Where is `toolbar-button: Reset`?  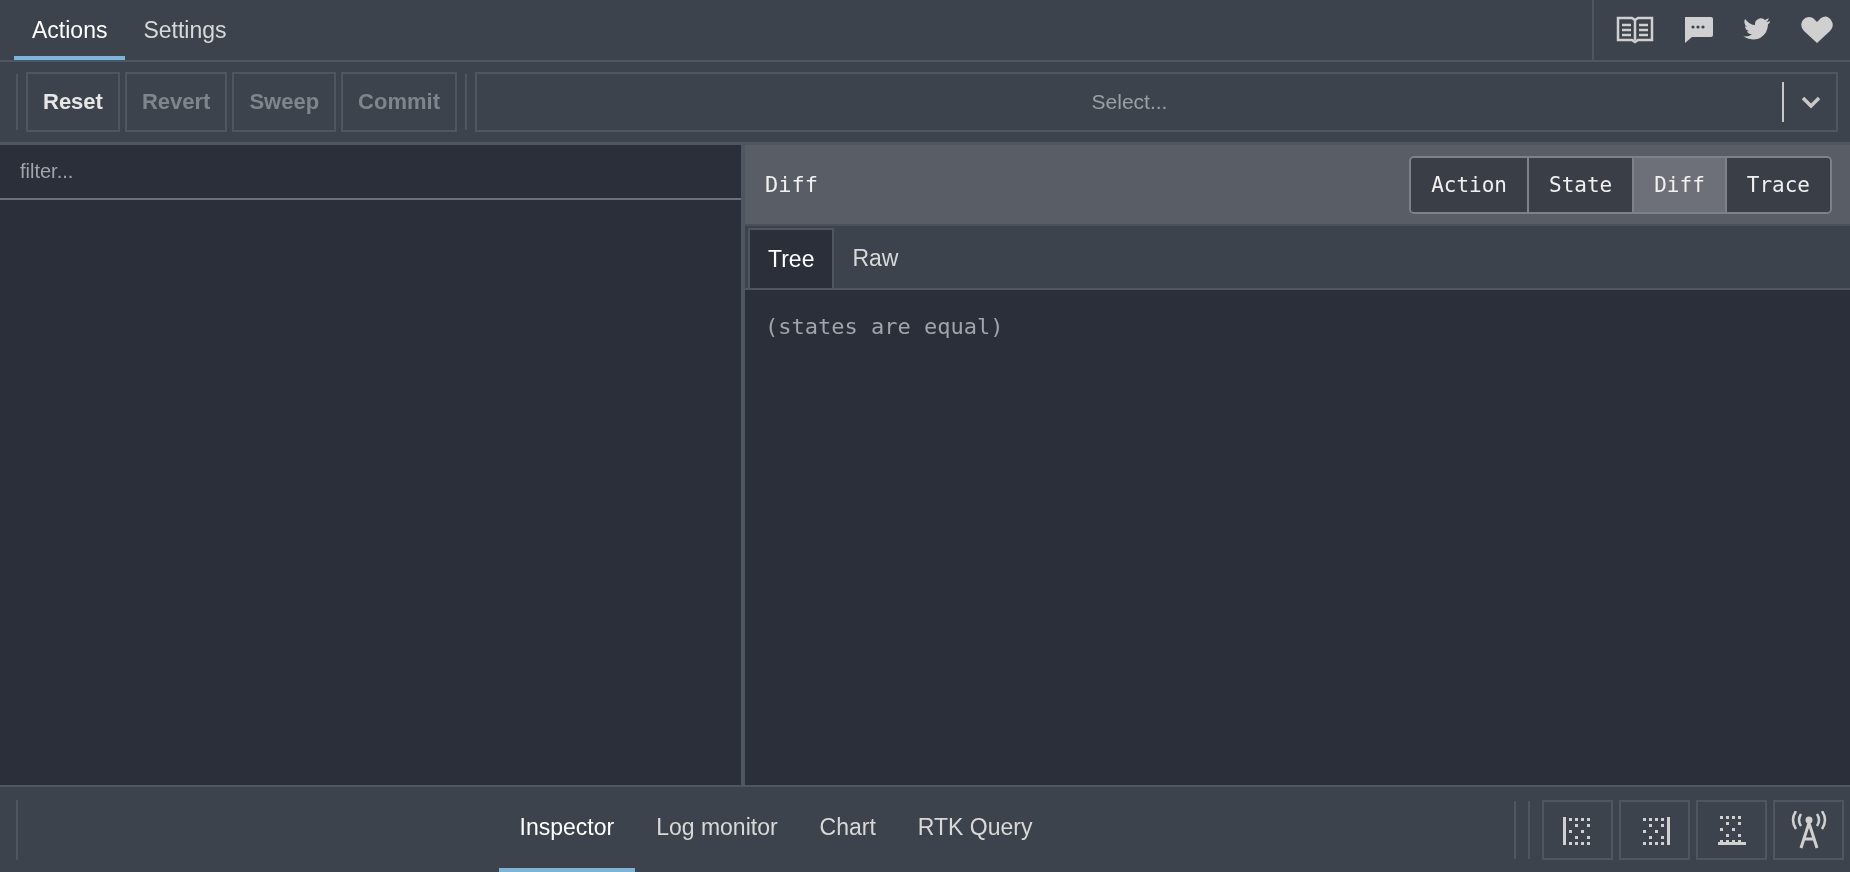
toolbar-button: Reset is located at coordinates (73, 102).